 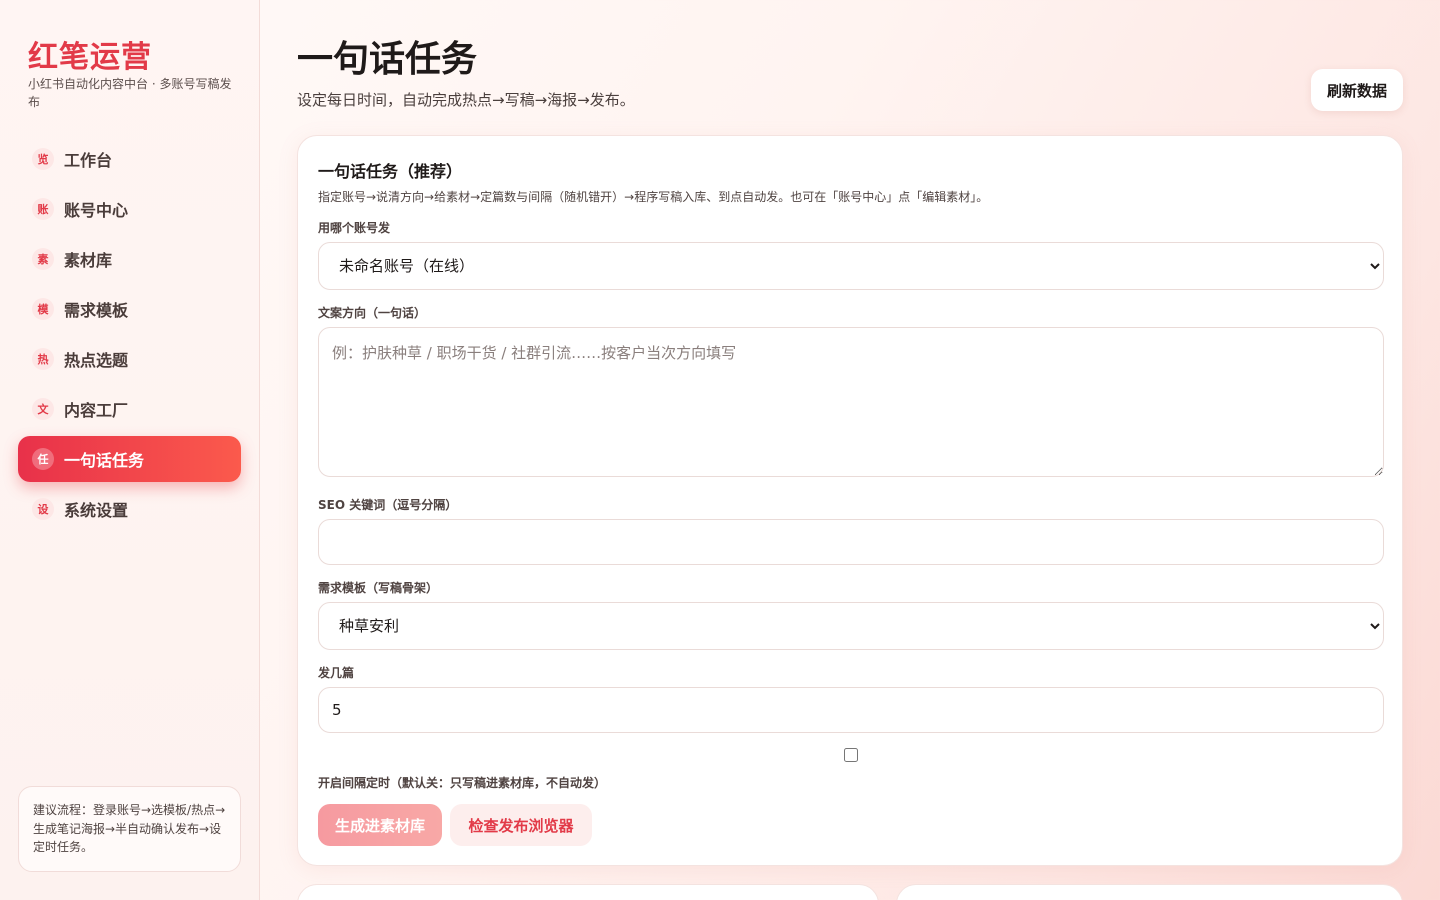 I want to click on sidebar-item-one-line-task: 任 一句话任务, so click(x=129, y=459).